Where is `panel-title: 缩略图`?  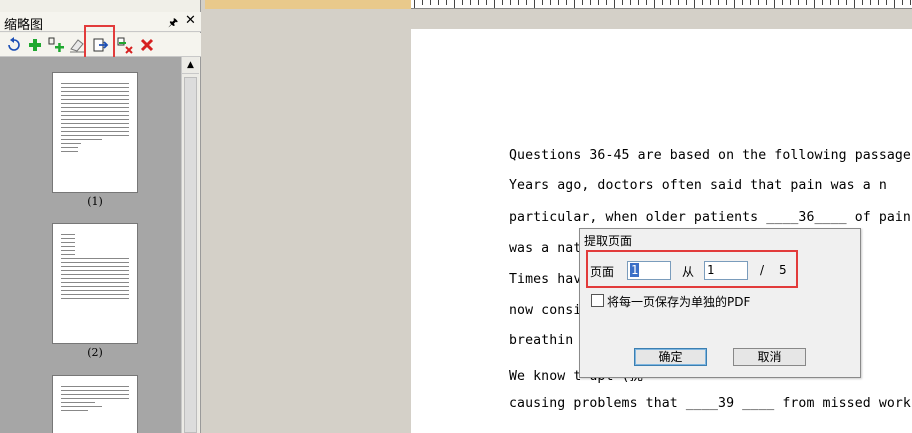 panel-title: 缩略图 is located at coordinates (24, 25).